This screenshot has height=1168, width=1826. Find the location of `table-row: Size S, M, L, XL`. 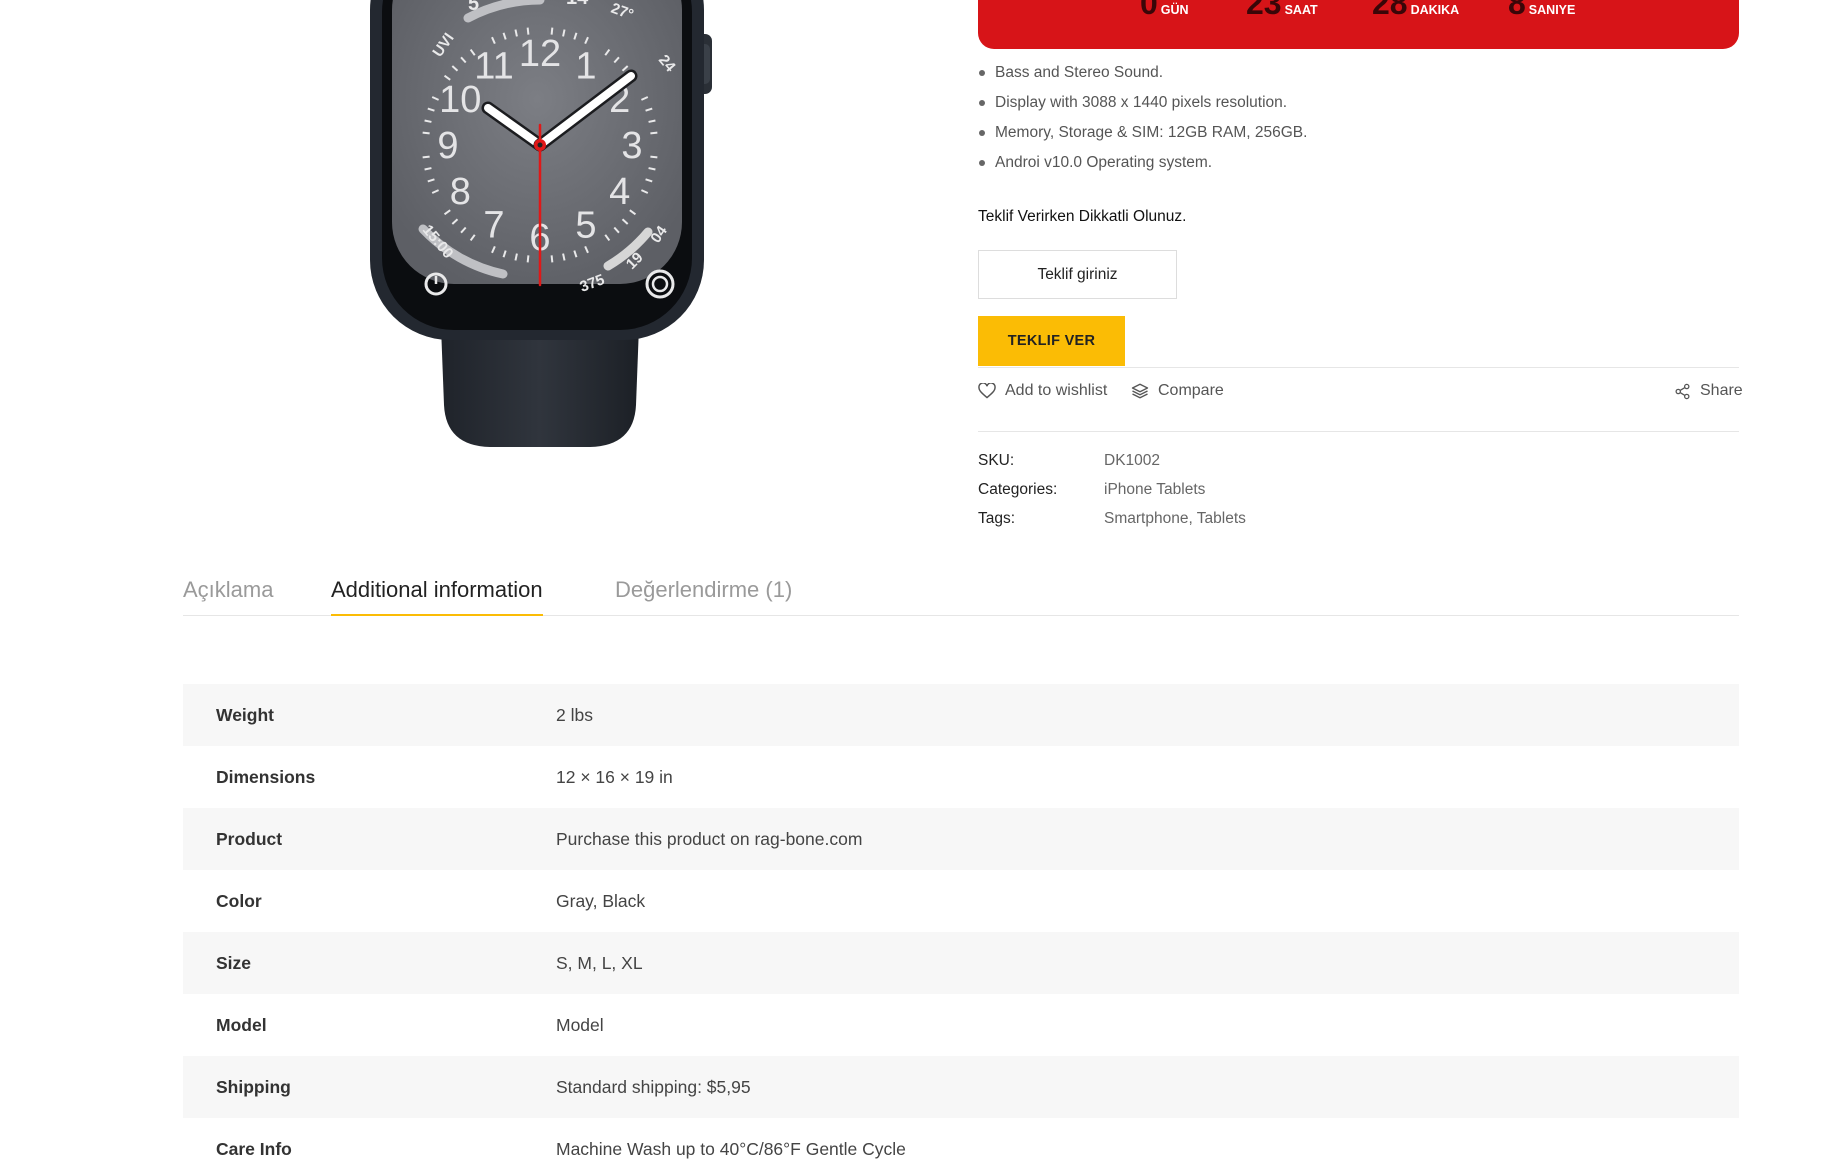

table-row: Size S, M, L, XL is located at coordinates (961, 963).